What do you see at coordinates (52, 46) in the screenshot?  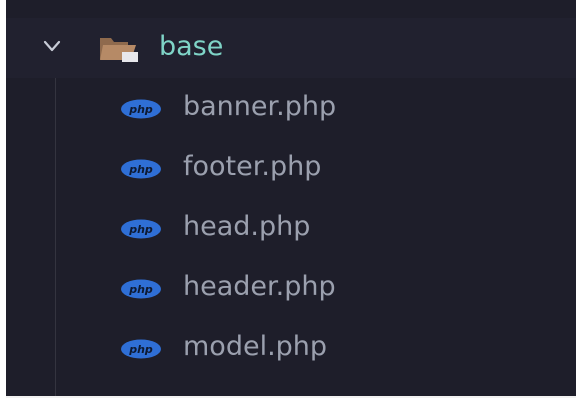 I see `chevron-down-icon` at bounding box center [52, 46].